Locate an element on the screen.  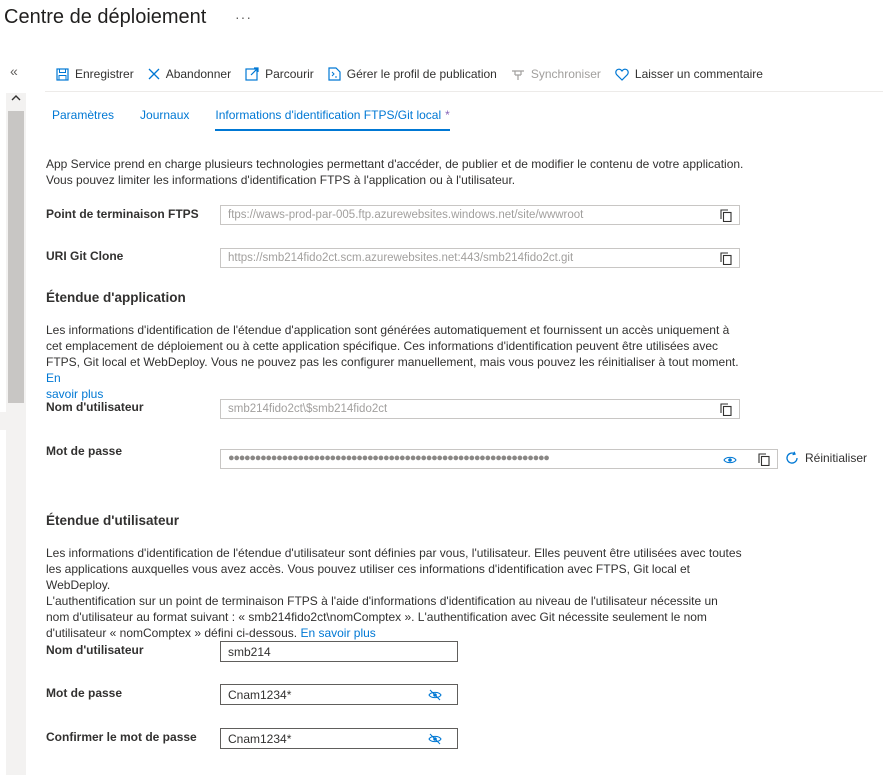
tab-logs: Journaux is located at coordinates (164, 120).